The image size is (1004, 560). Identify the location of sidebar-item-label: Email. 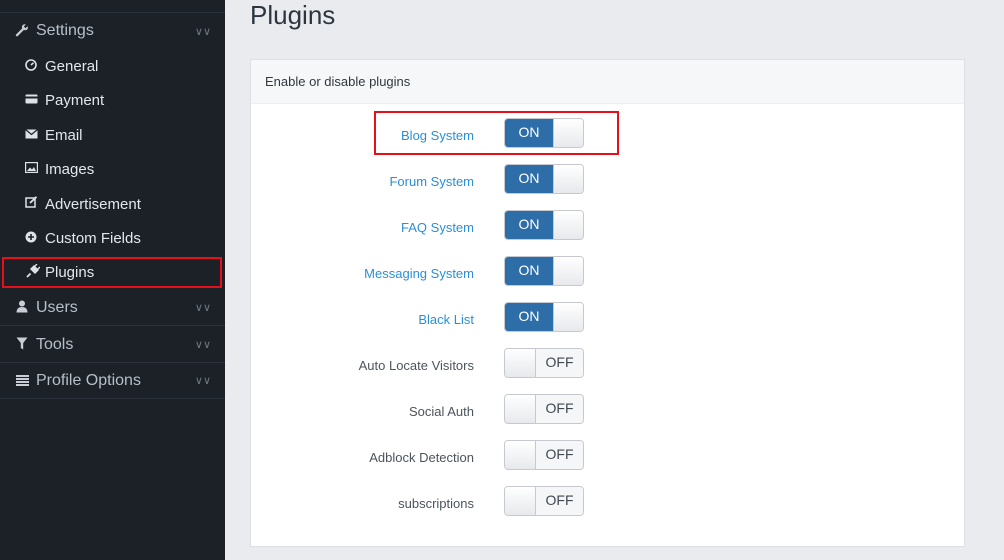
(64, 135).